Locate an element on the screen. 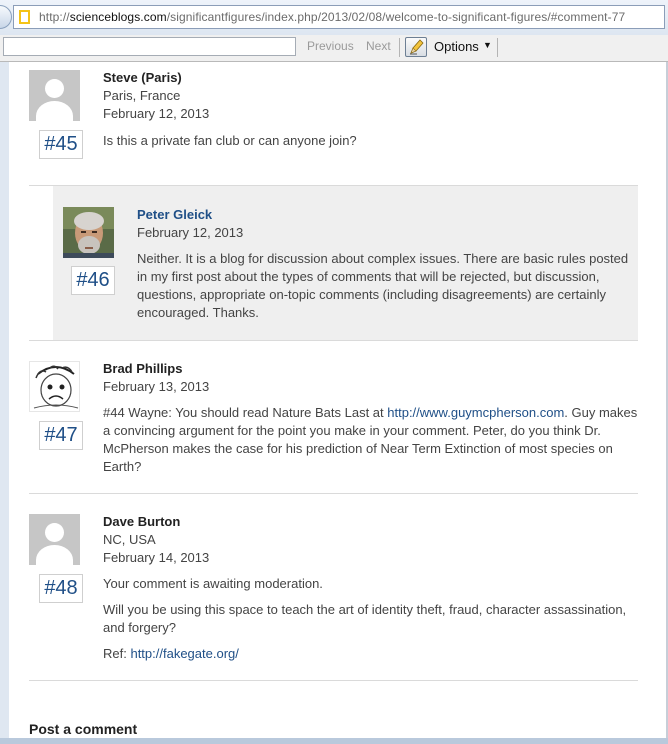  comment-number: #47 is located at coordinates (61, 435).